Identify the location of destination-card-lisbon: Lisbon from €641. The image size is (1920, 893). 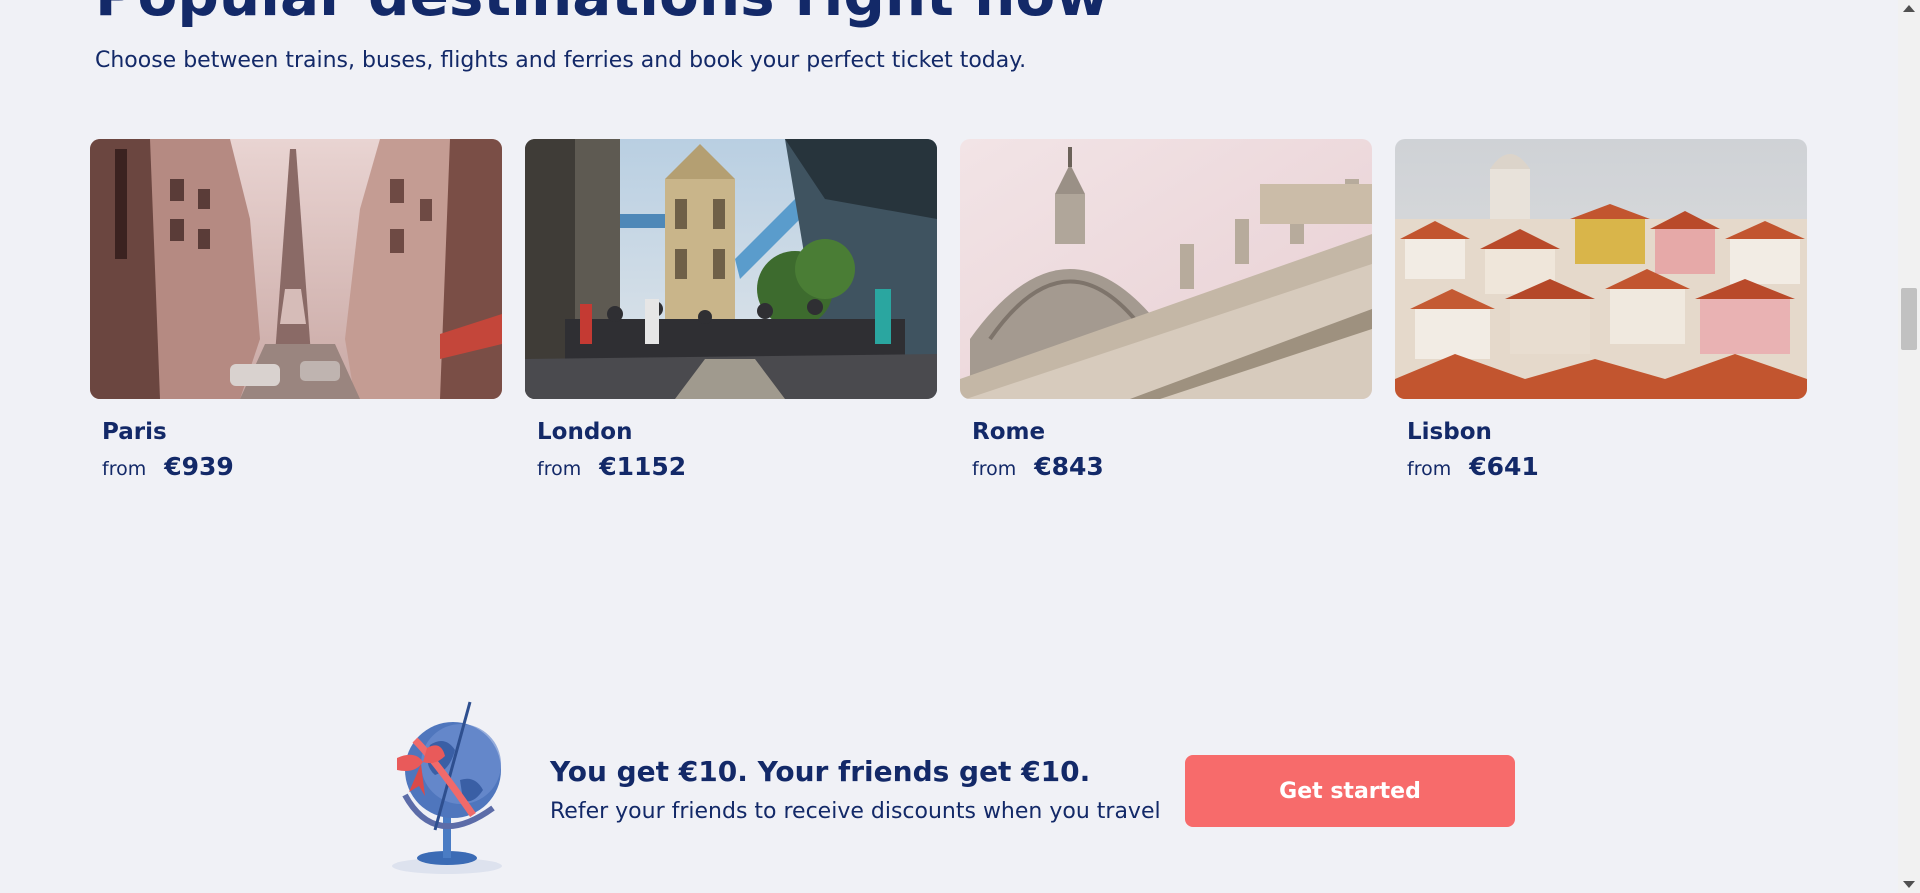
(1601, 314).